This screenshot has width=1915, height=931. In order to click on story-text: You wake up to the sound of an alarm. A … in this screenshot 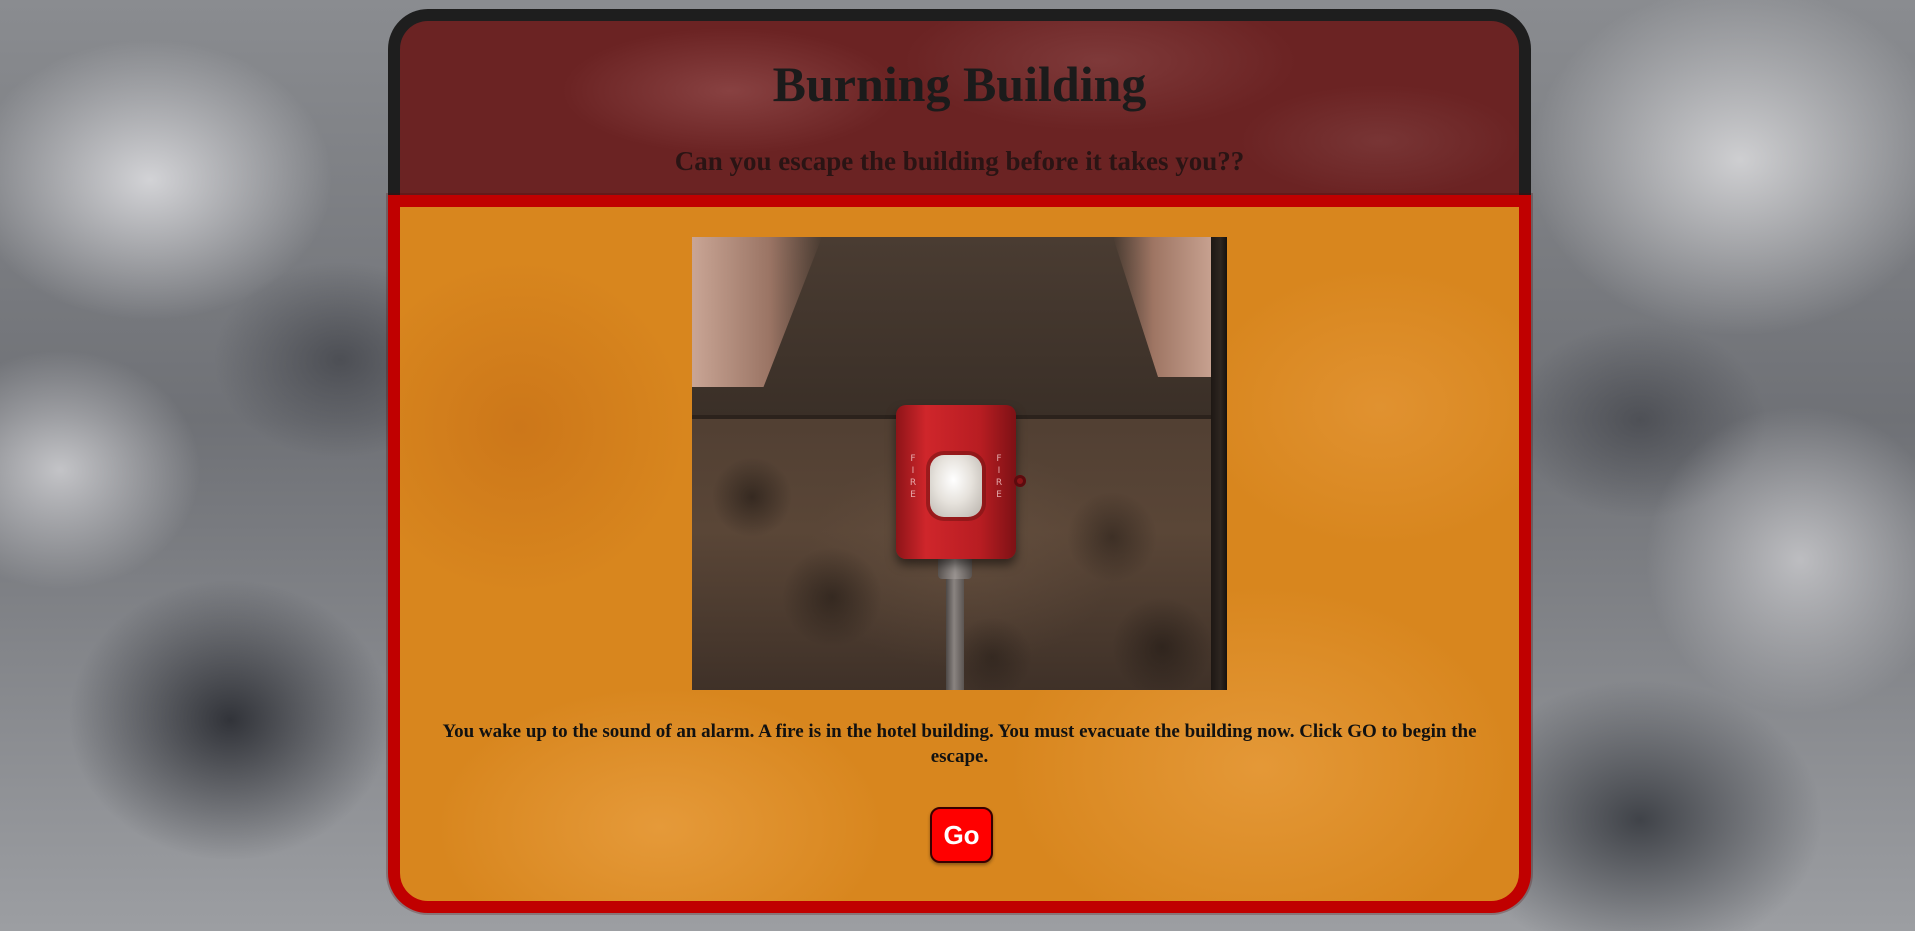, I will do `click(959, 744)`.